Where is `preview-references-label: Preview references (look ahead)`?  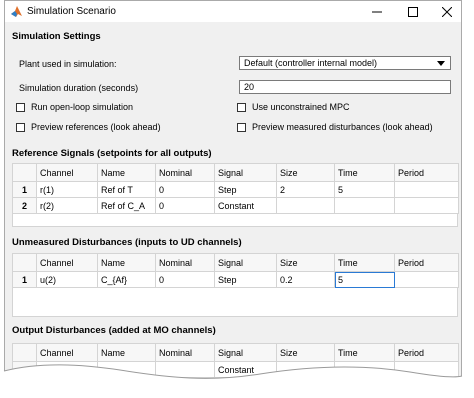
preview-references-label: Preview references (look ahead) is located at coordinates (96, 127).